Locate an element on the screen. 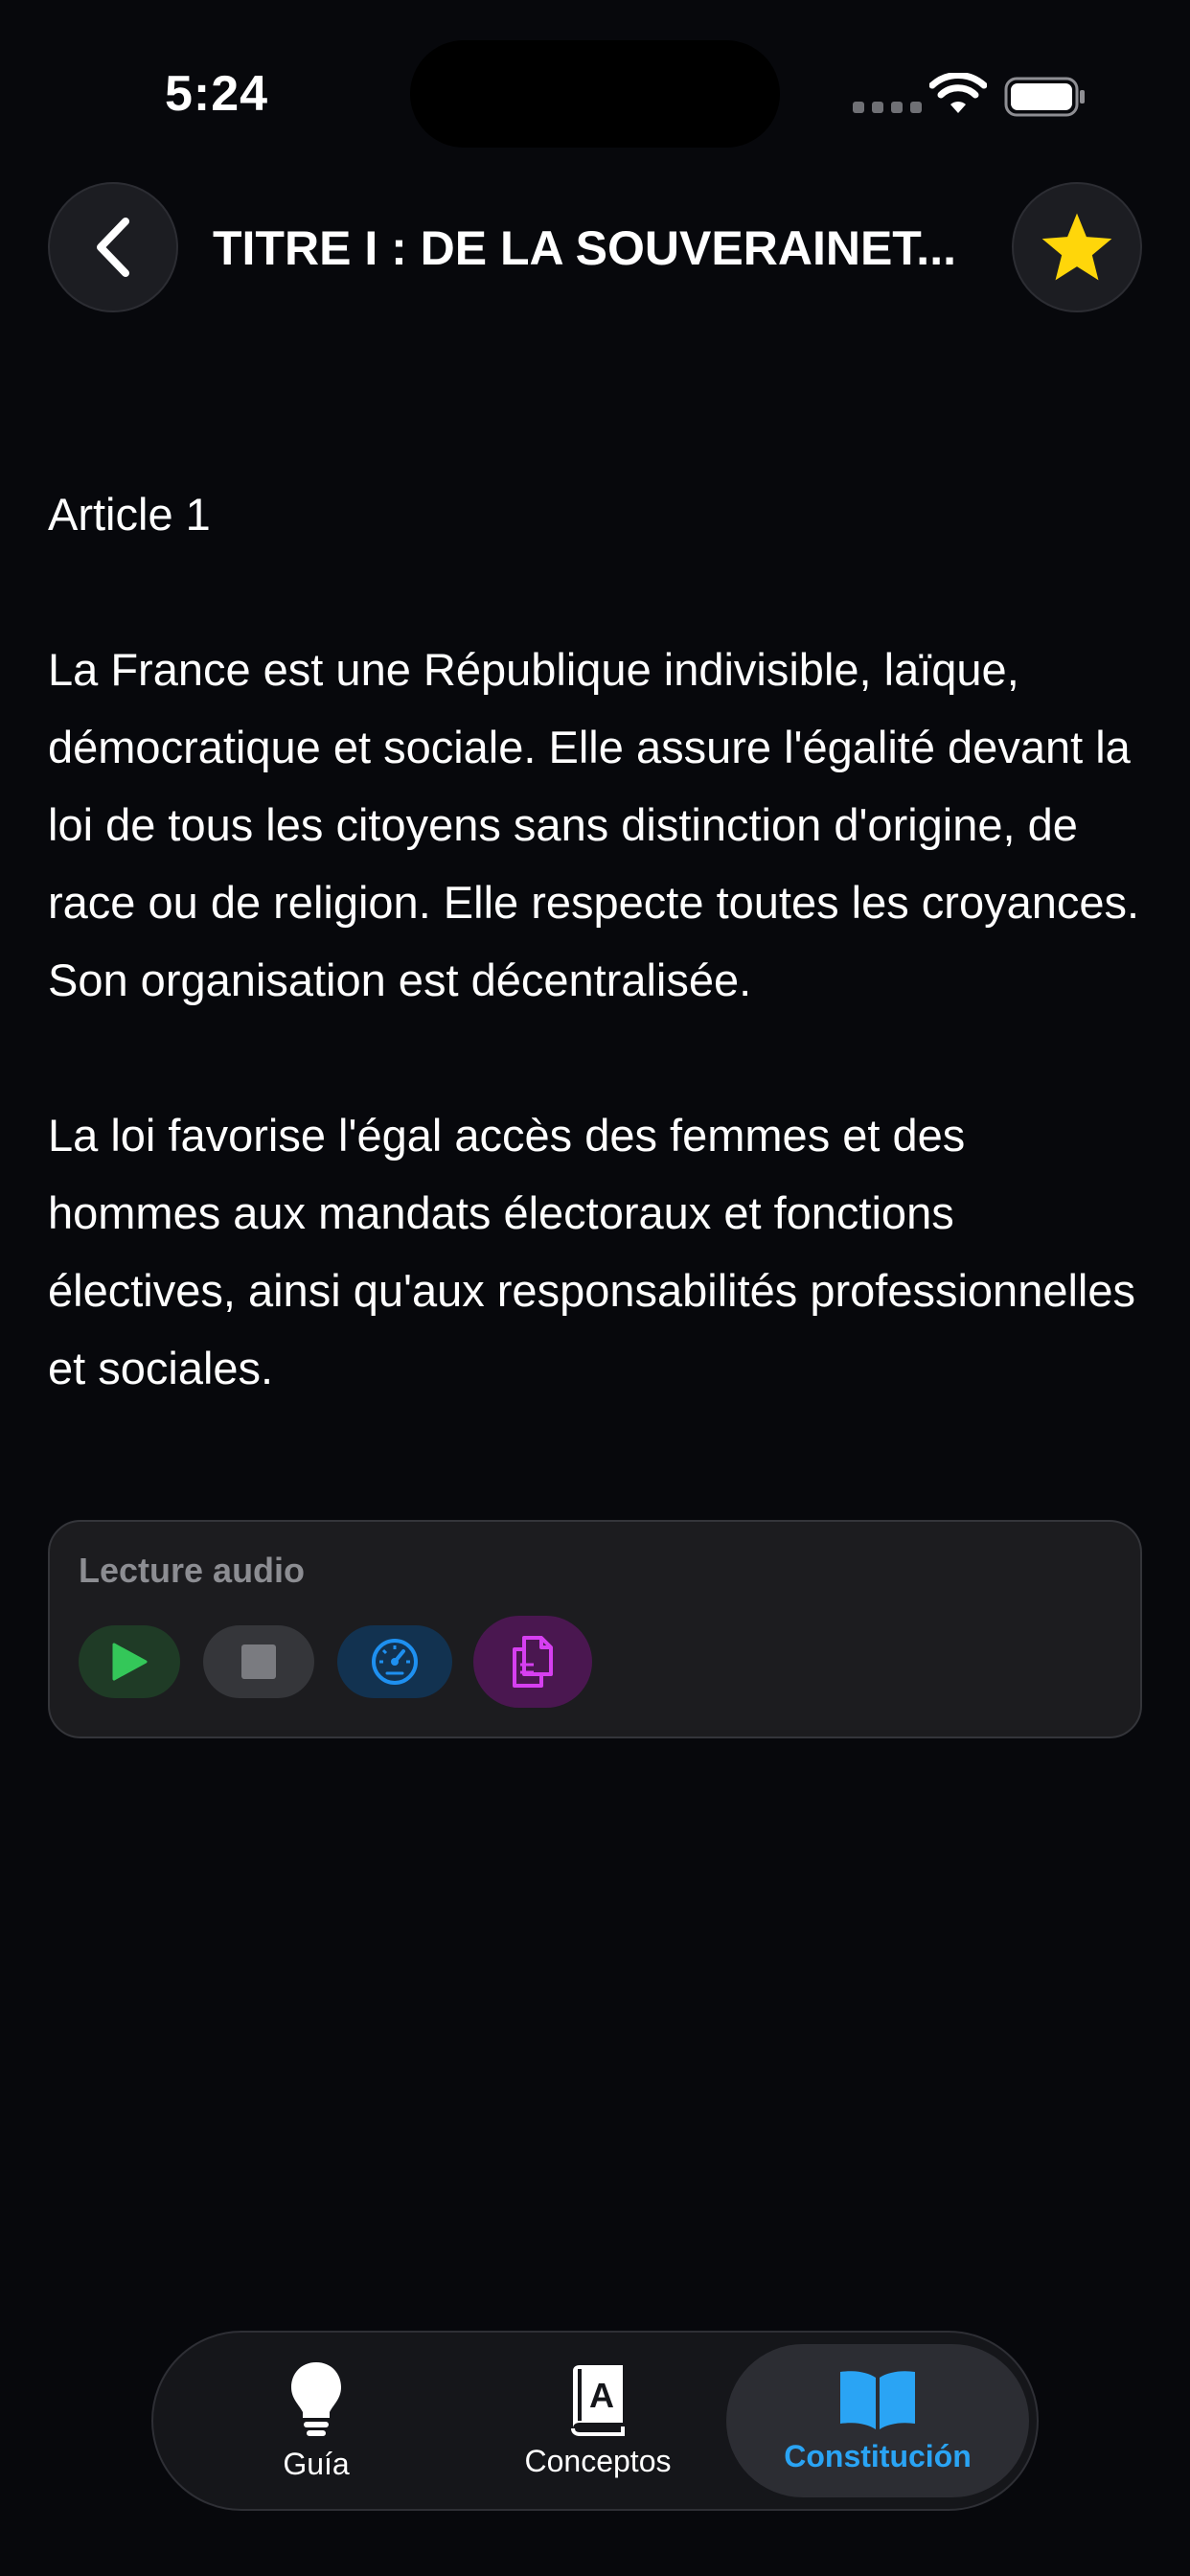 This screenshot has height=2576, width=1190. stop-button is located at coordinates (258, 1661).